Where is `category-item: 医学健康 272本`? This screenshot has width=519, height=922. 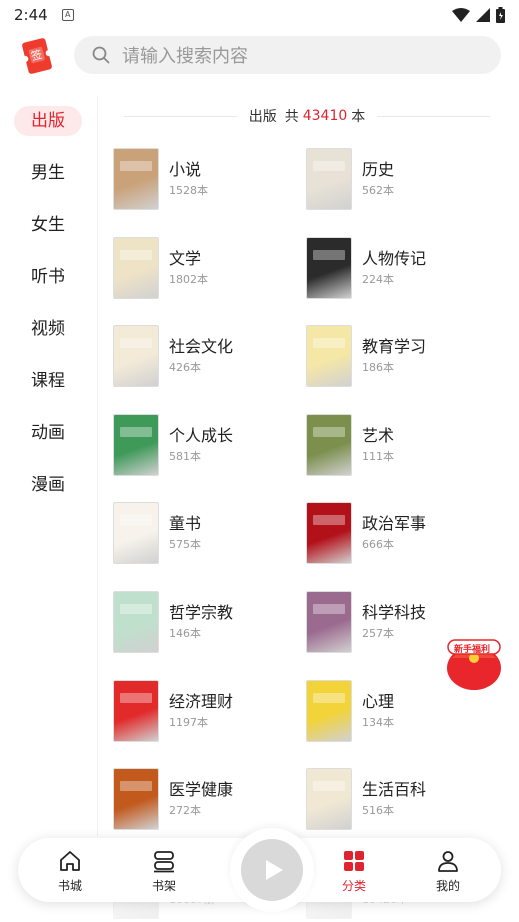
category-item: 医学健康 272本 is located at coordinates (208, 800).